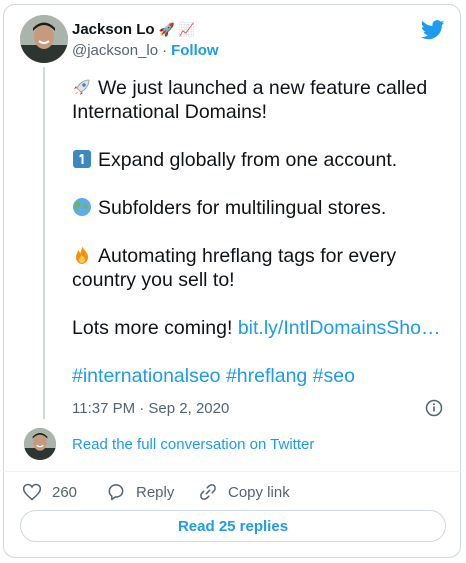 The height and width of the screenshot is (563, 466). I want to click on rocket-icon, so click(82, 87).